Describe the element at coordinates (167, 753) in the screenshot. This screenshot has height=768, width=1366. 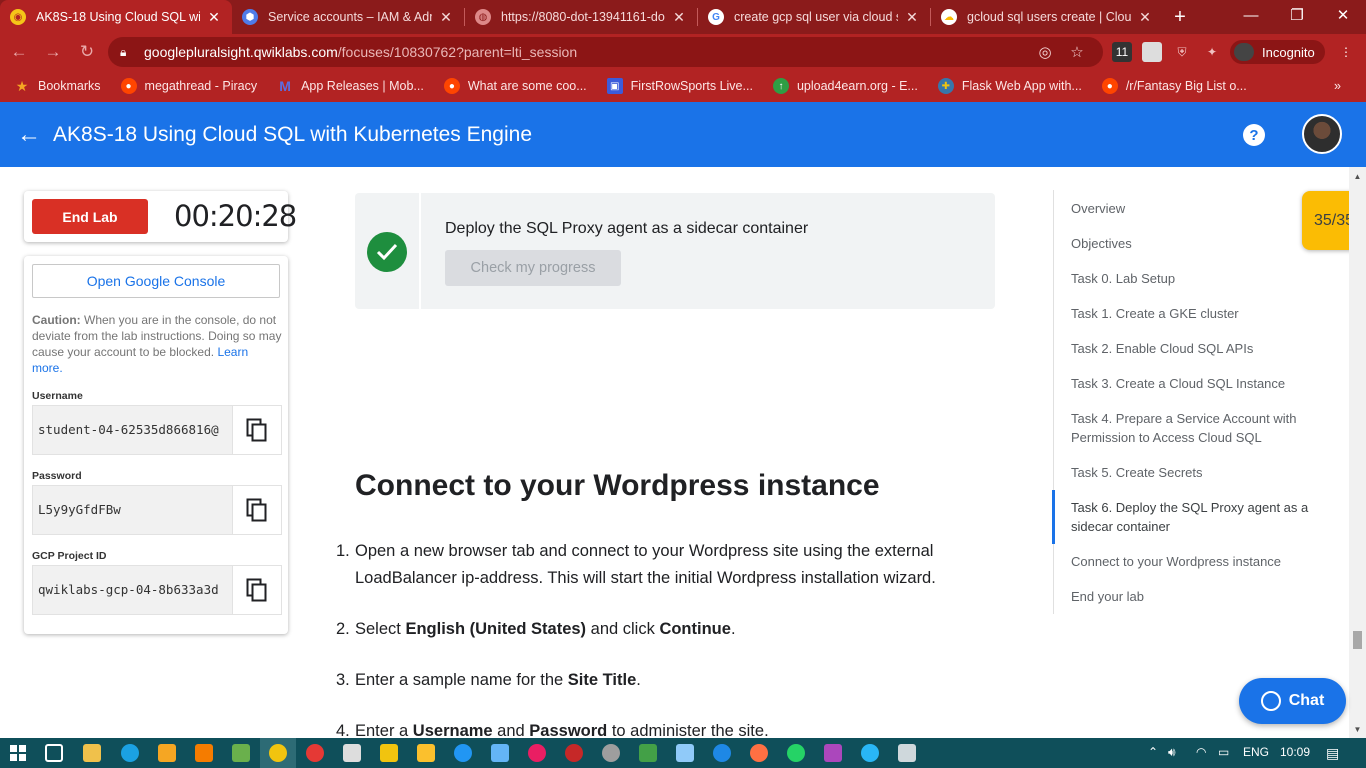
I see `media-player-icon` at that location.